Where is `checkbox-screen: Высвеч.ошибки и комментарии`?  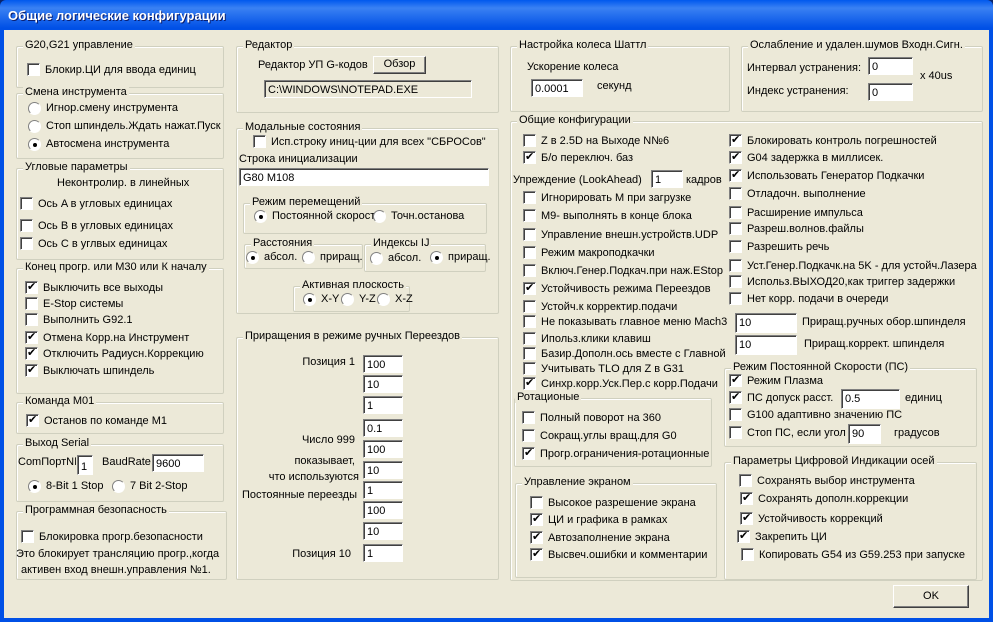 checkbox-screen: Высвеч.ошибки и комментарии is located at coordinates (618, 554).